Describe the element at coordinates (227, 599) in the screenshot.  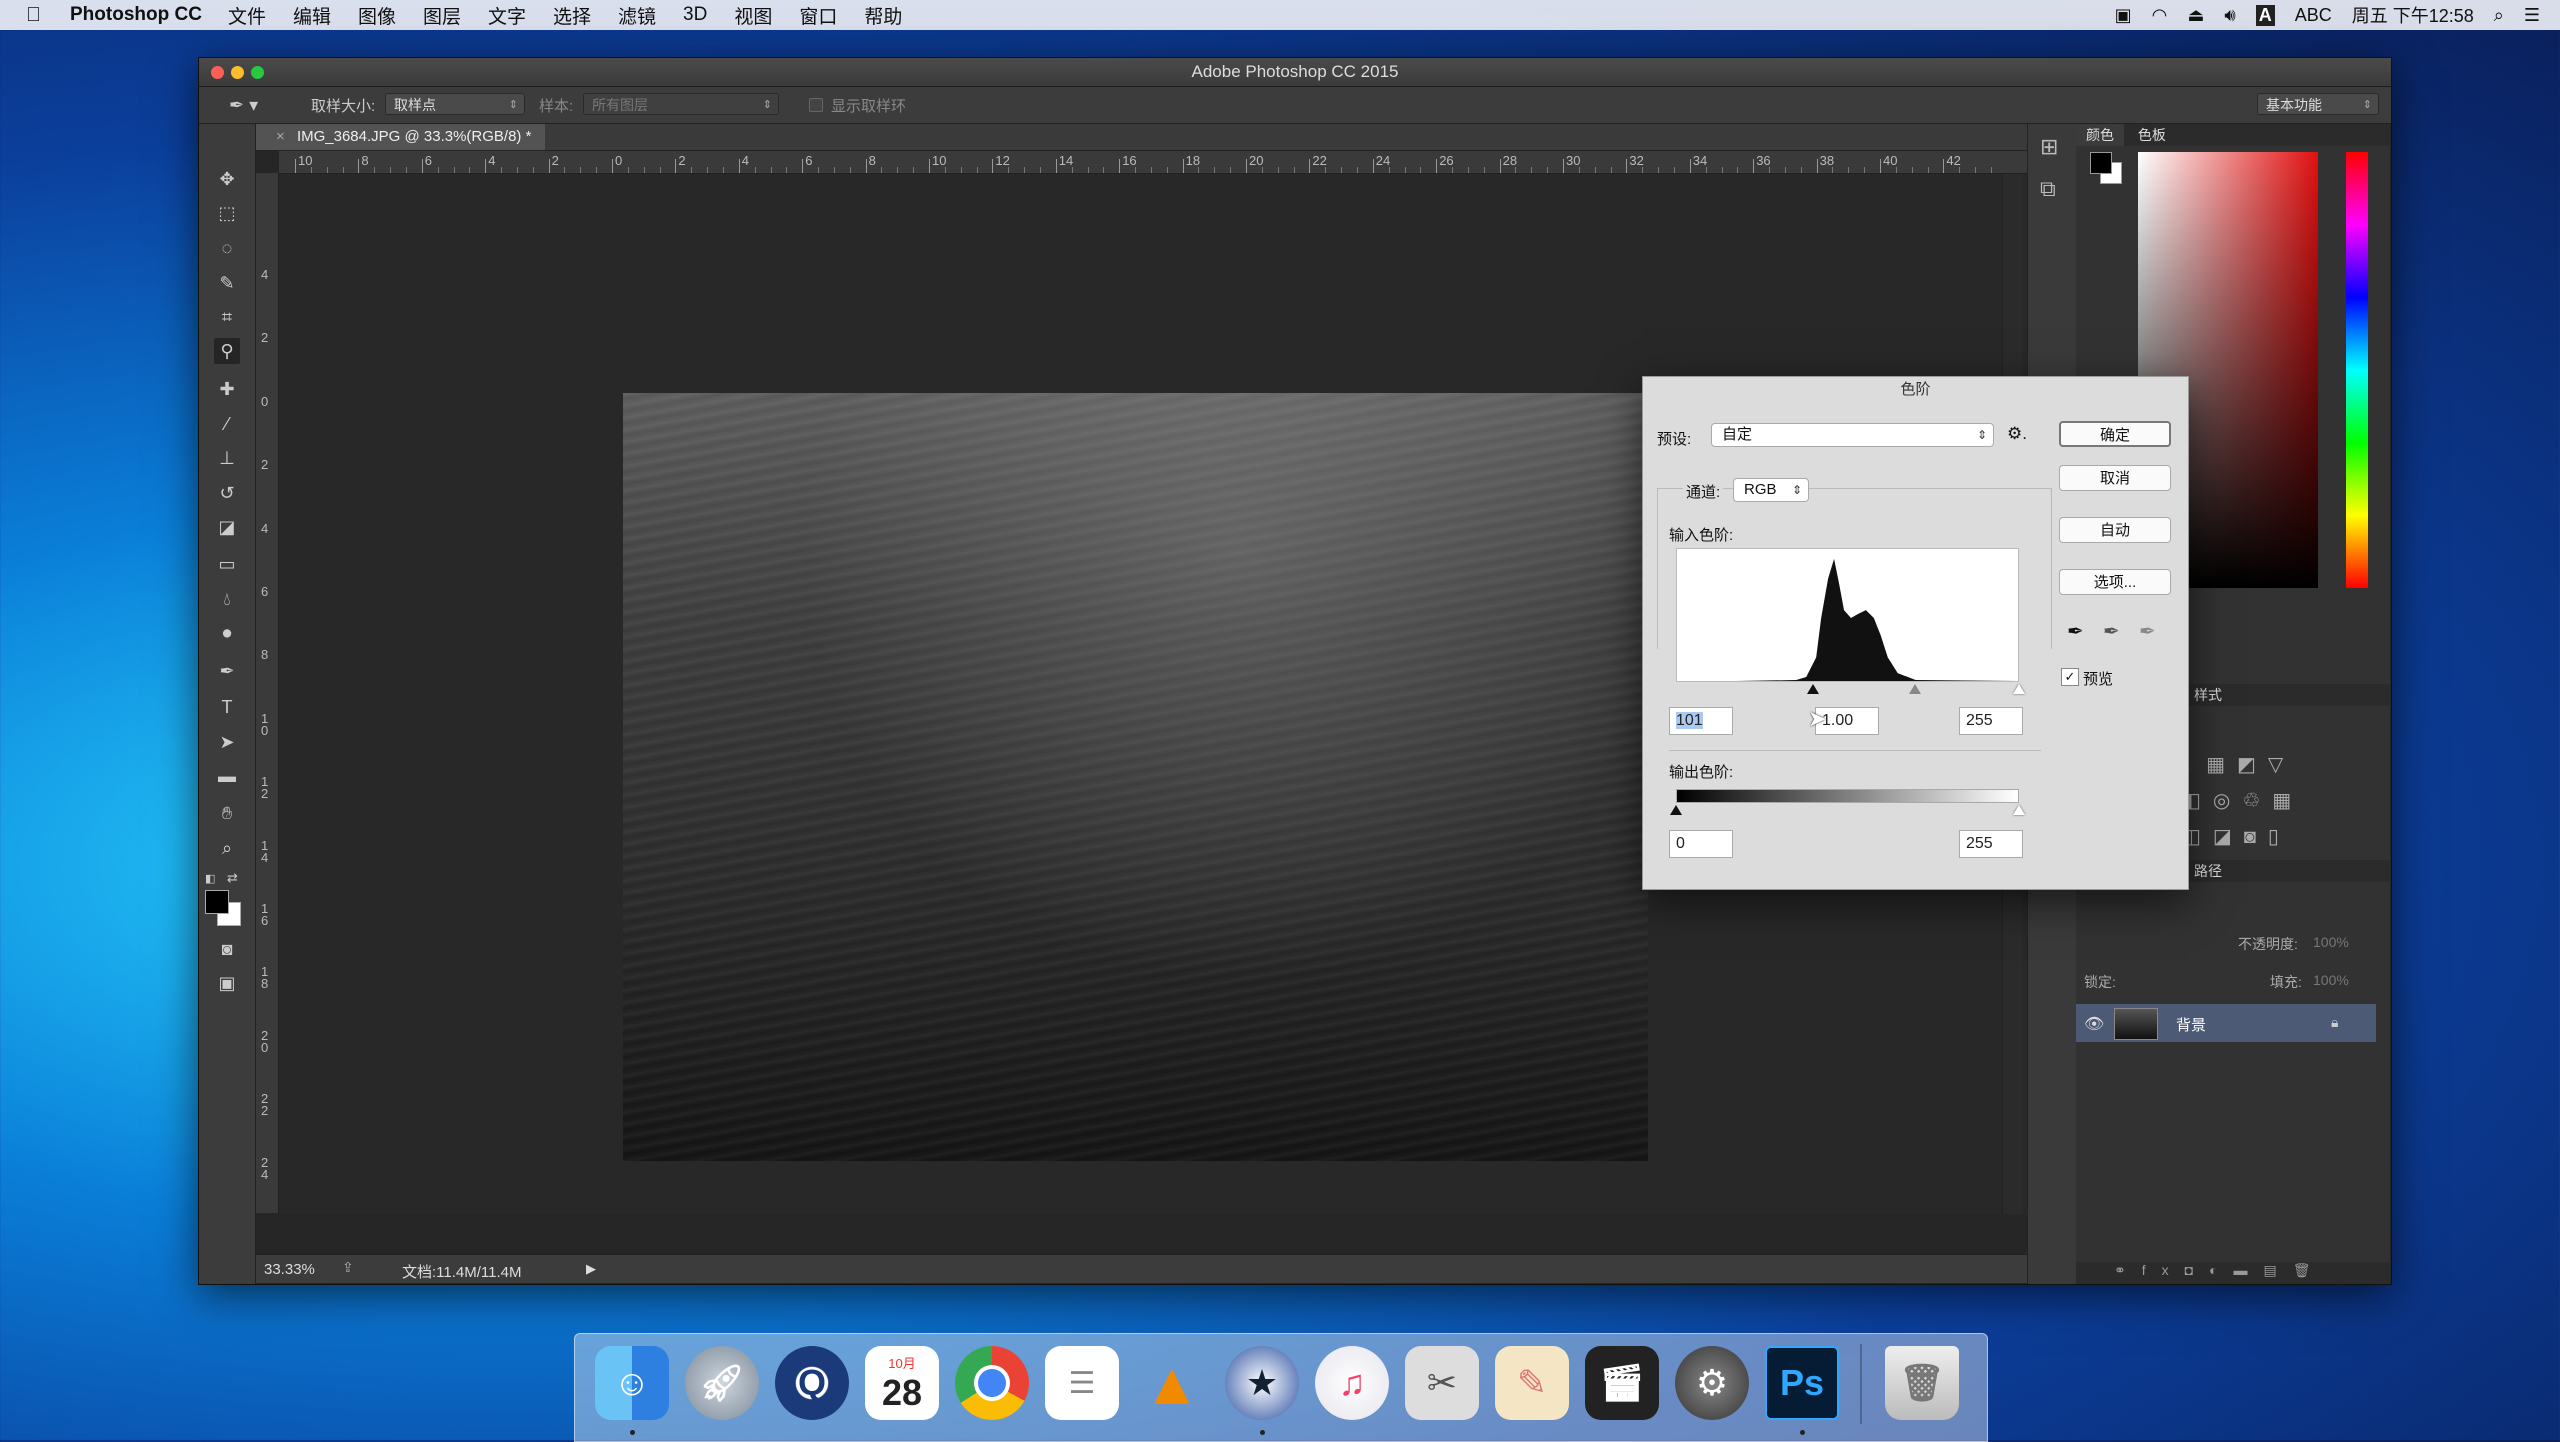
I see `blur-icon: 💧︎` at that location.